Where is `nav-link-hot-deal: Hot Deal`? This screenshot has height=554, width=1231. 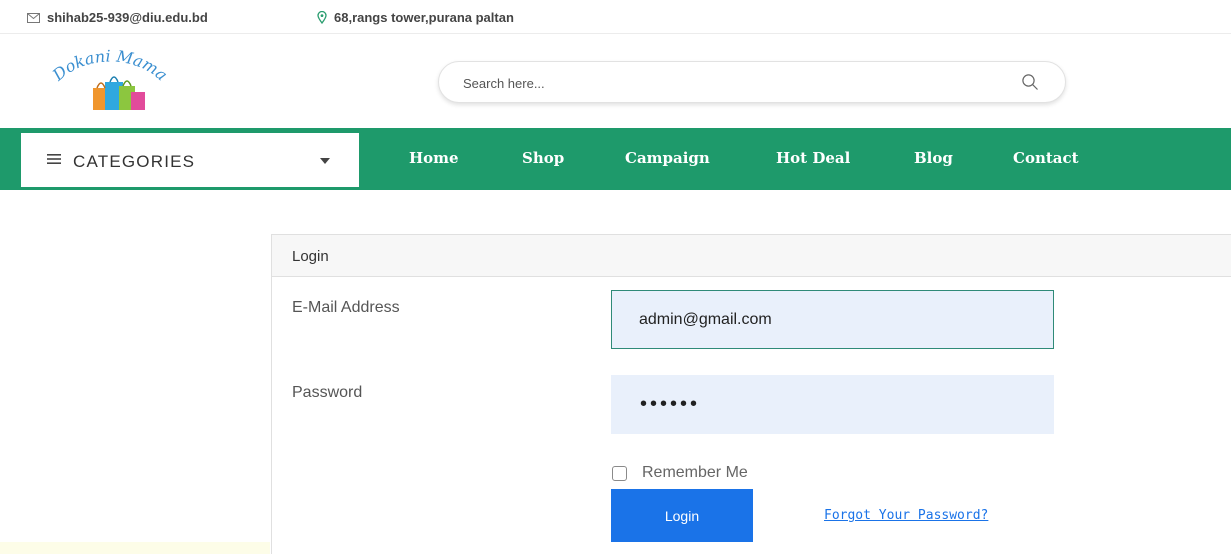 nav-link-hot-deal: Hot Deal is located at coordinates (813, 158).